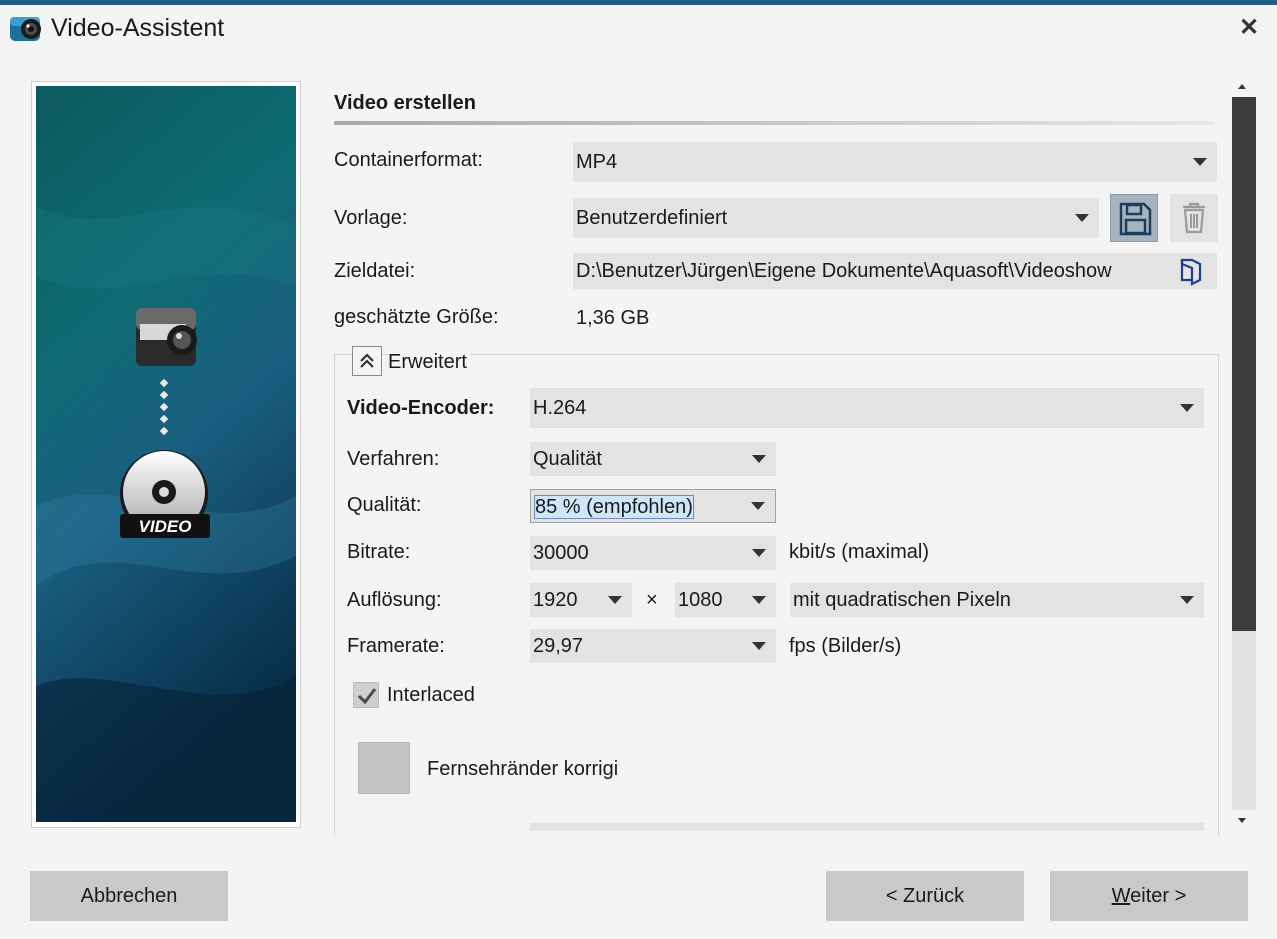 The width and height of the screenshot is (1277, 939). Describe the element at coordinates (1244, 364) in the screenshot. I see `scrollbar-thumb` at that location.